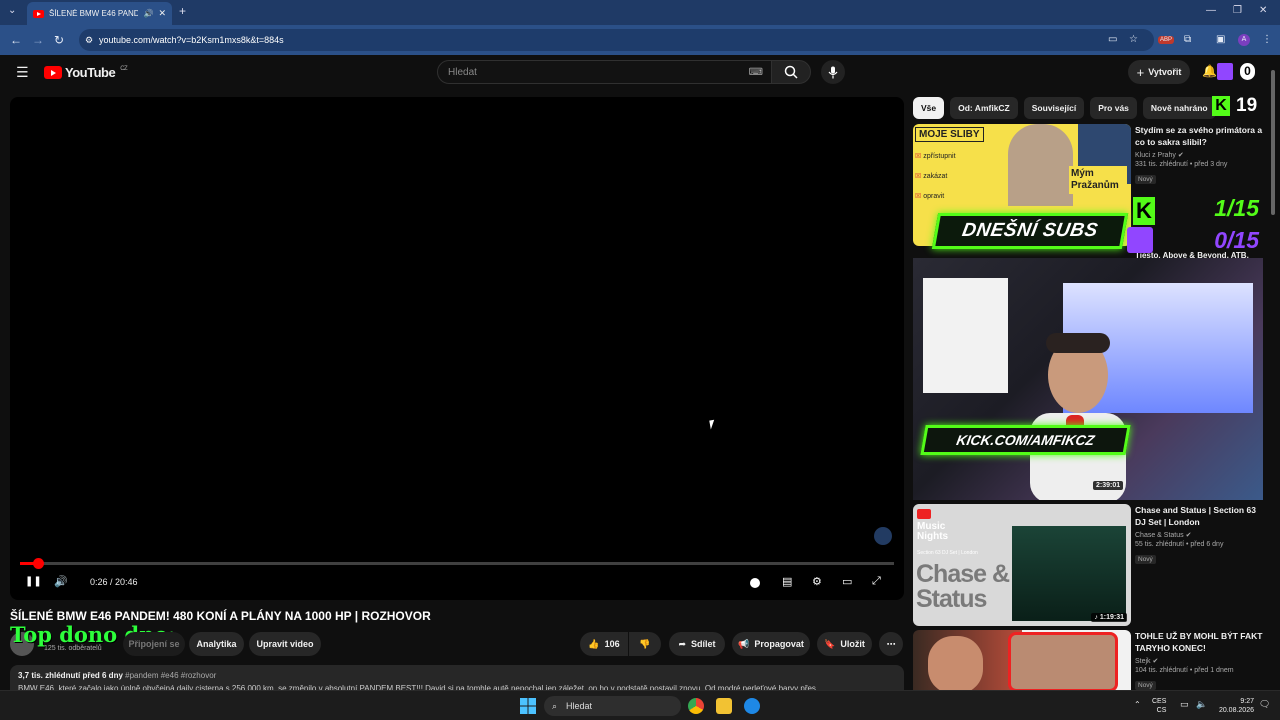 The image size is (1280, 720). I want to click on chip-for-you: Pro vás, so click(1113, 108).